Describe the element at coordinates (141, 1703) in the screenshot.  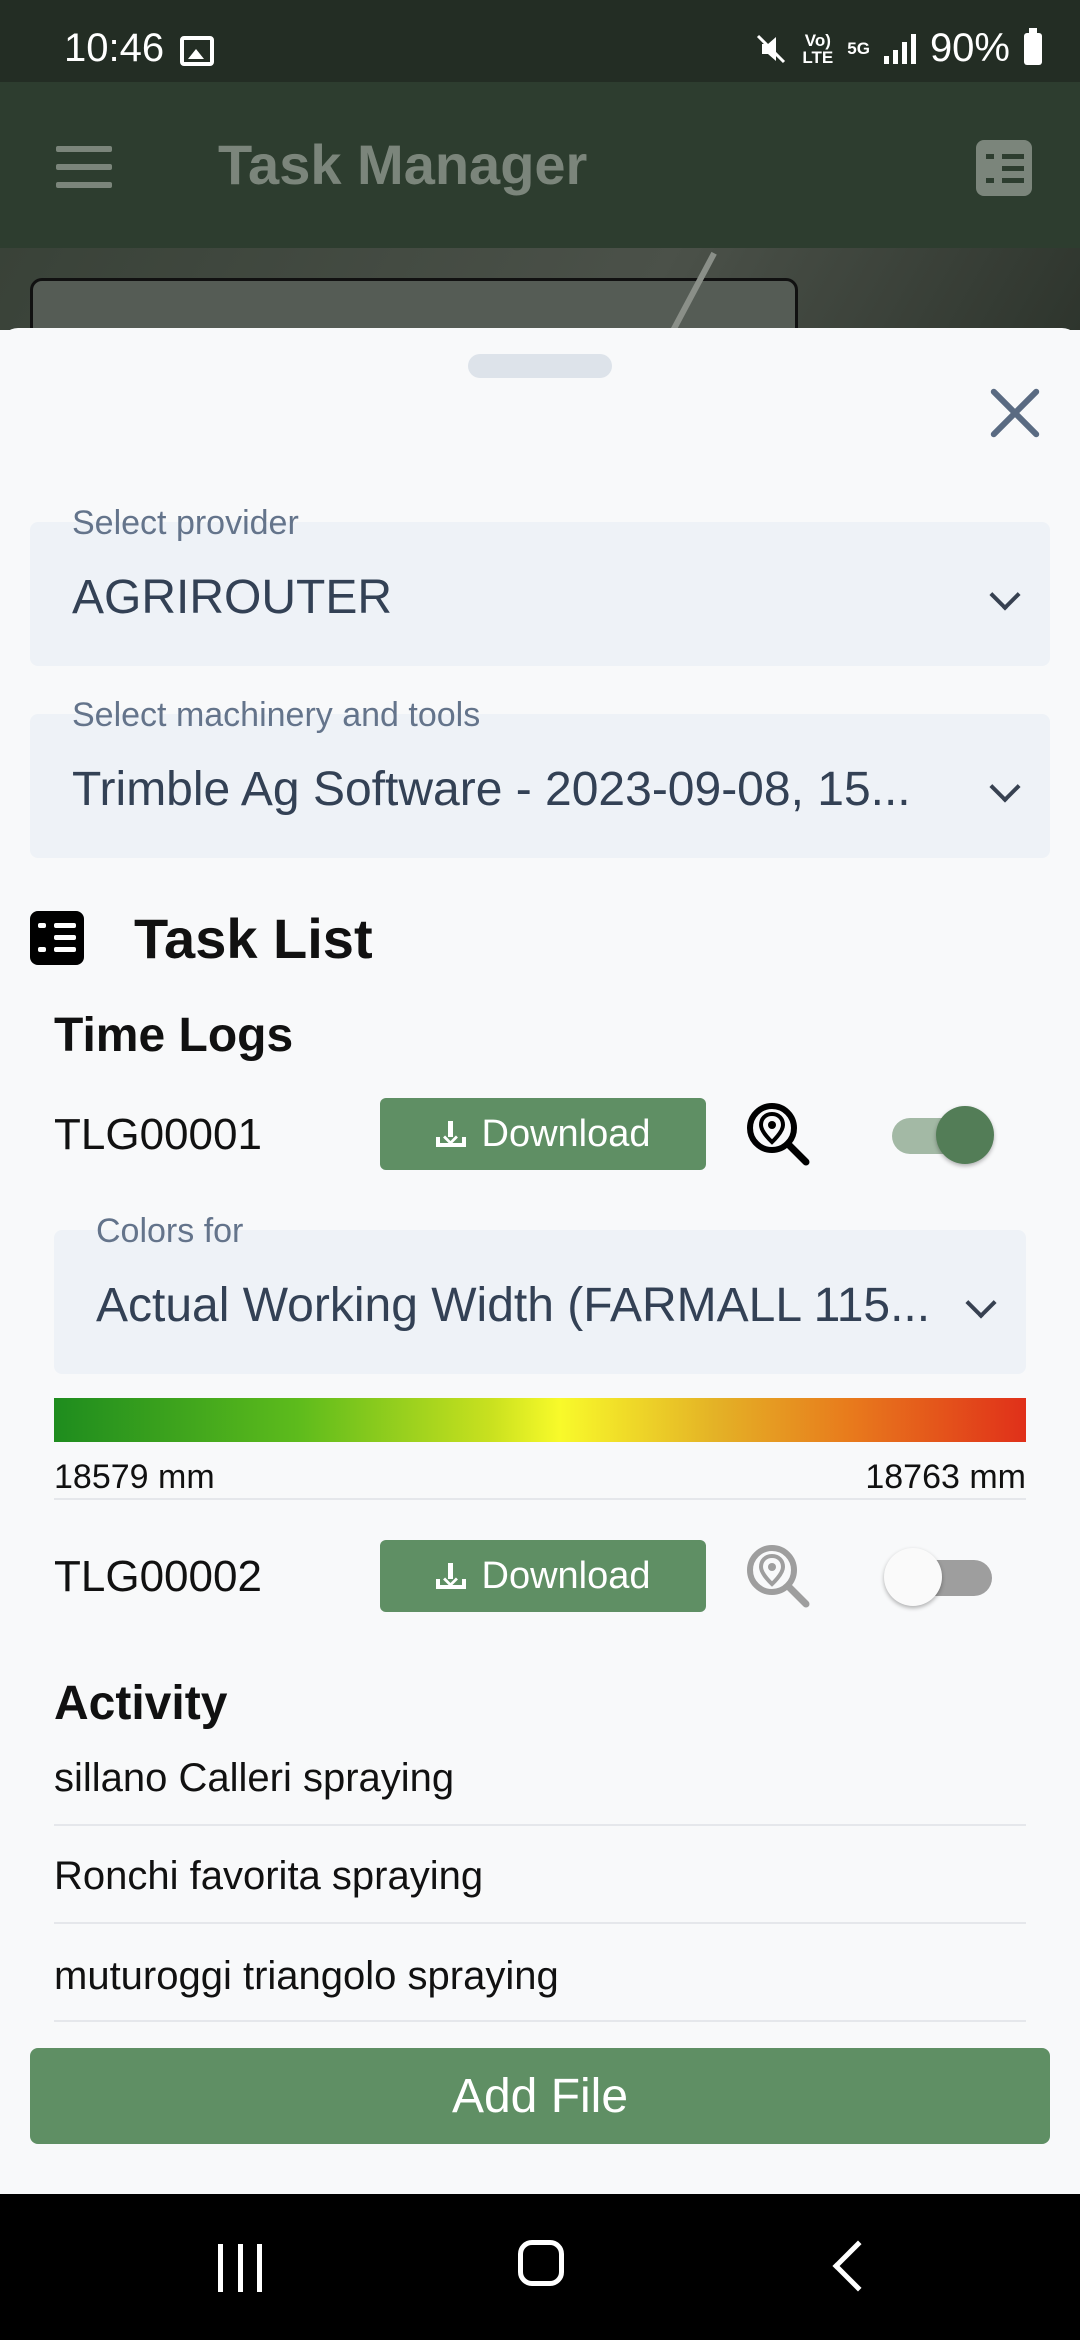
I see `activity-title: Activity` at that location.